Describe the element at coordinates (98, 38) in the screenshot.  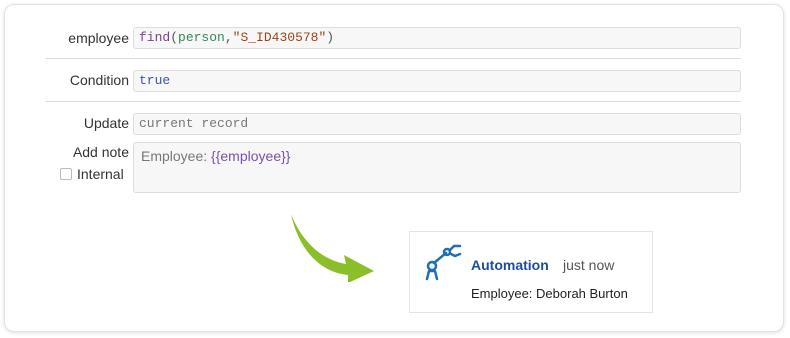
I see `employee-label: employee` at that location.